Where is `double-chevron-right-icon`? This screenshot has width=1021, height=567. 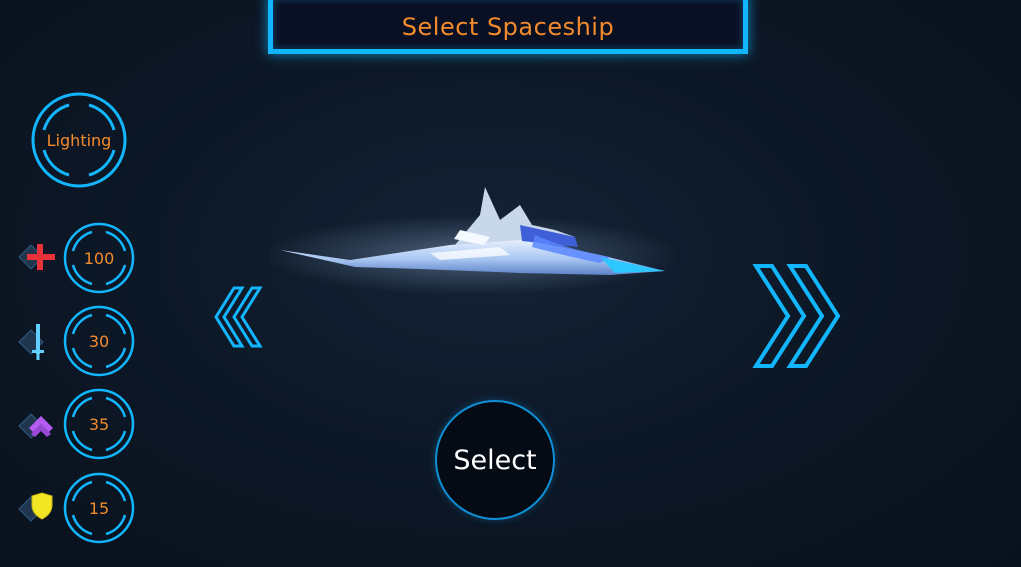
double-chevron-right-icon is located at coordinates (802, 318).